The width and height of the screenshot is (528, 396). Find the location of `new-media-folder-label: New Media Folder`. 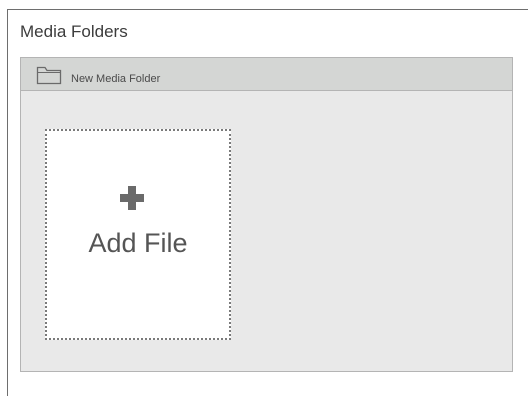

new-media-folder-label: New Media Folder is located at coordinates (116, 79).